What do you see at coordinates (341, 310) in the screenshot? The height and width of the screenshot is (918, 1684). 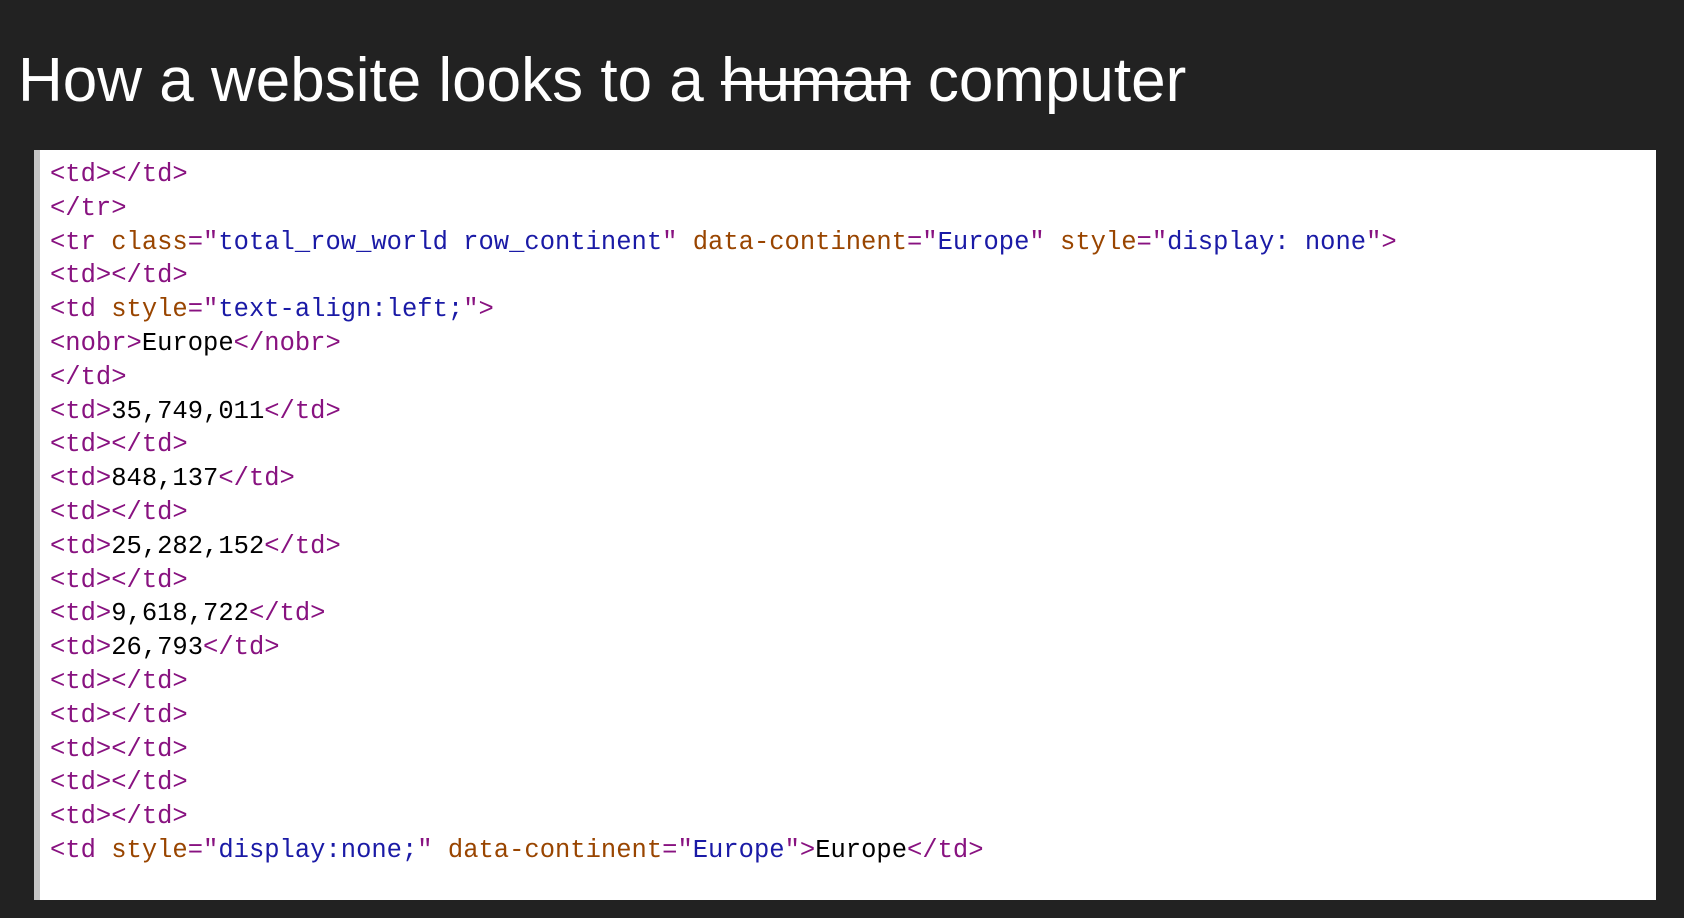 I see `attribute-value: text-align:left;` at bounding box center [341, 310].